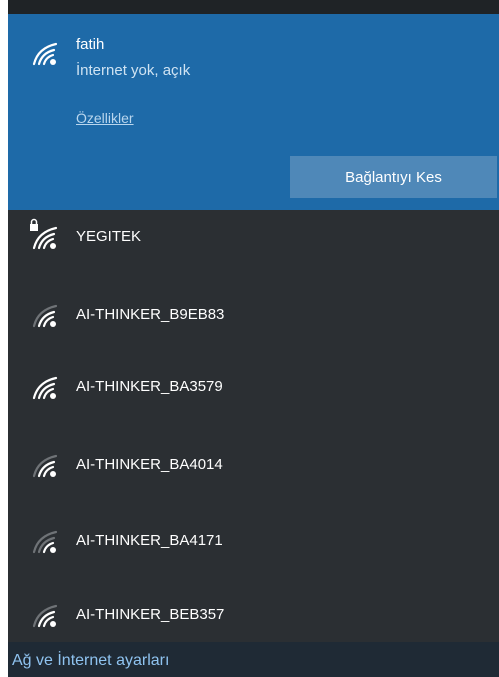 This screenshot has height=677, width=499. I want to click on network-item-beb357: AI-THINKER_BEB357, so click(253, 616).